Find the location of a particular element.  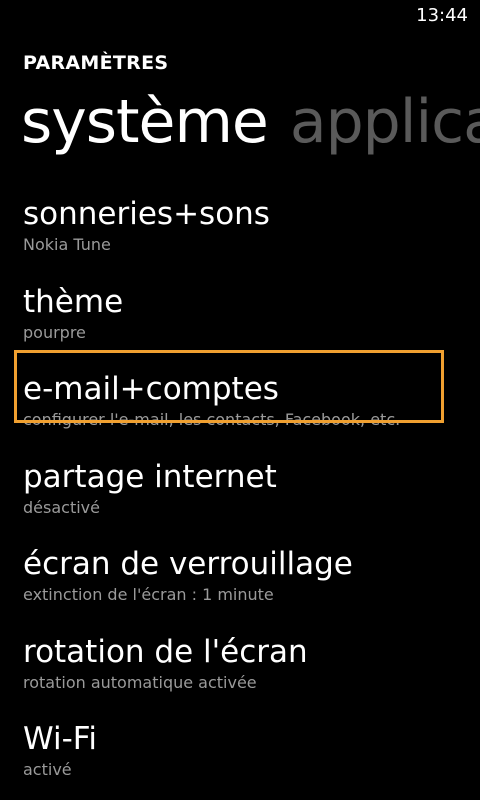

setting-item-title: Wi-Fi is located at coordinates (60, 739).